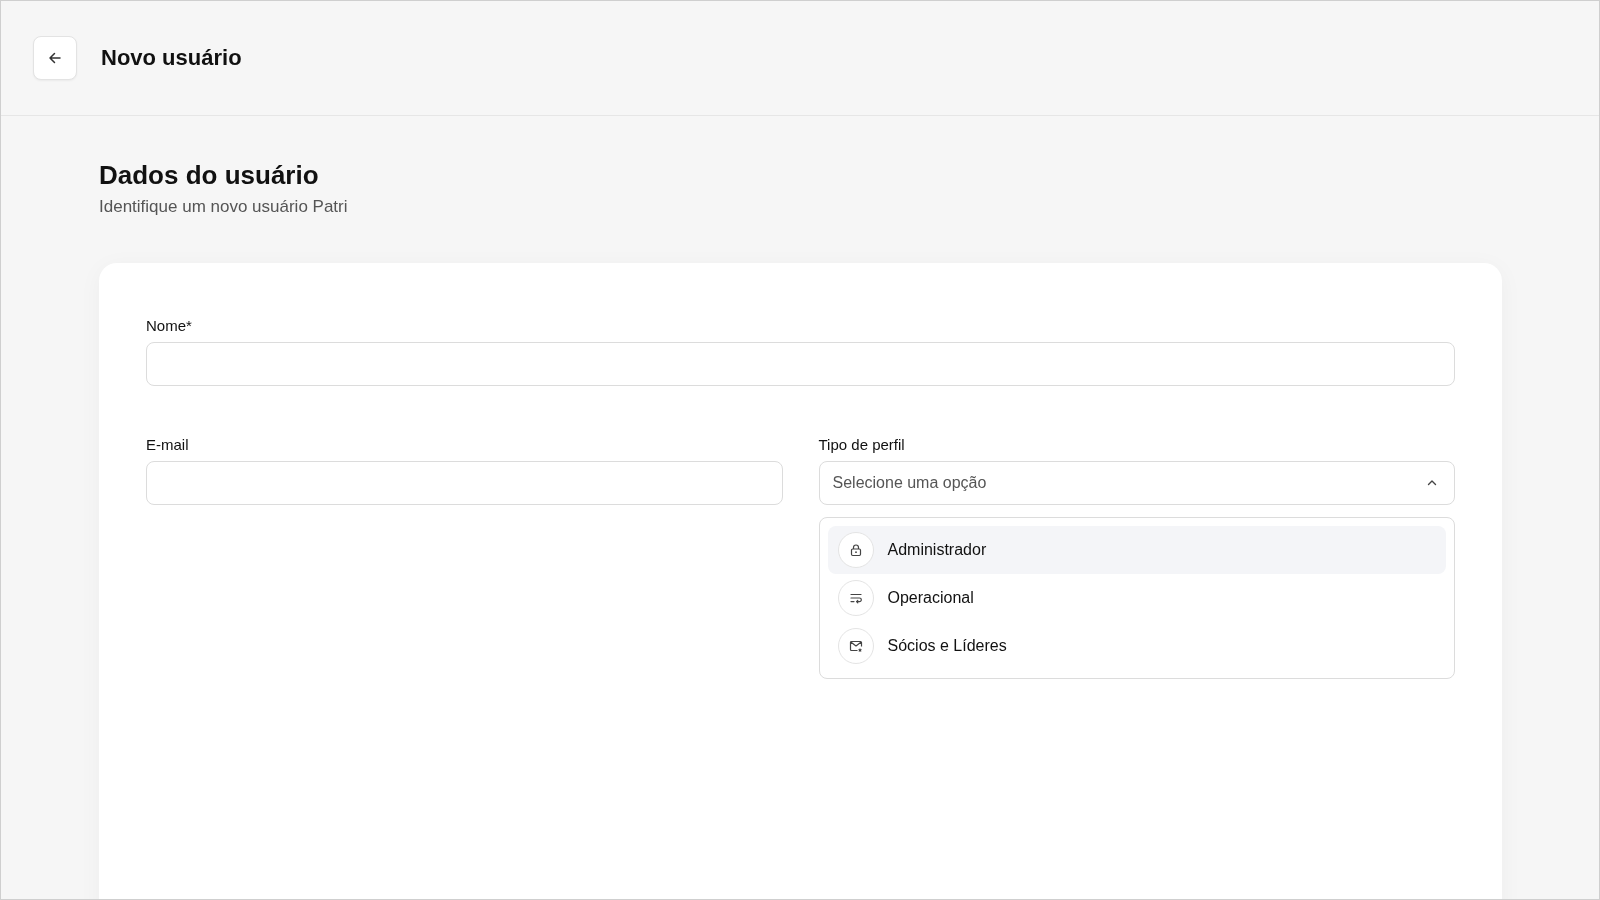  I want to click on field-label: E-mail, so click(168, 444).